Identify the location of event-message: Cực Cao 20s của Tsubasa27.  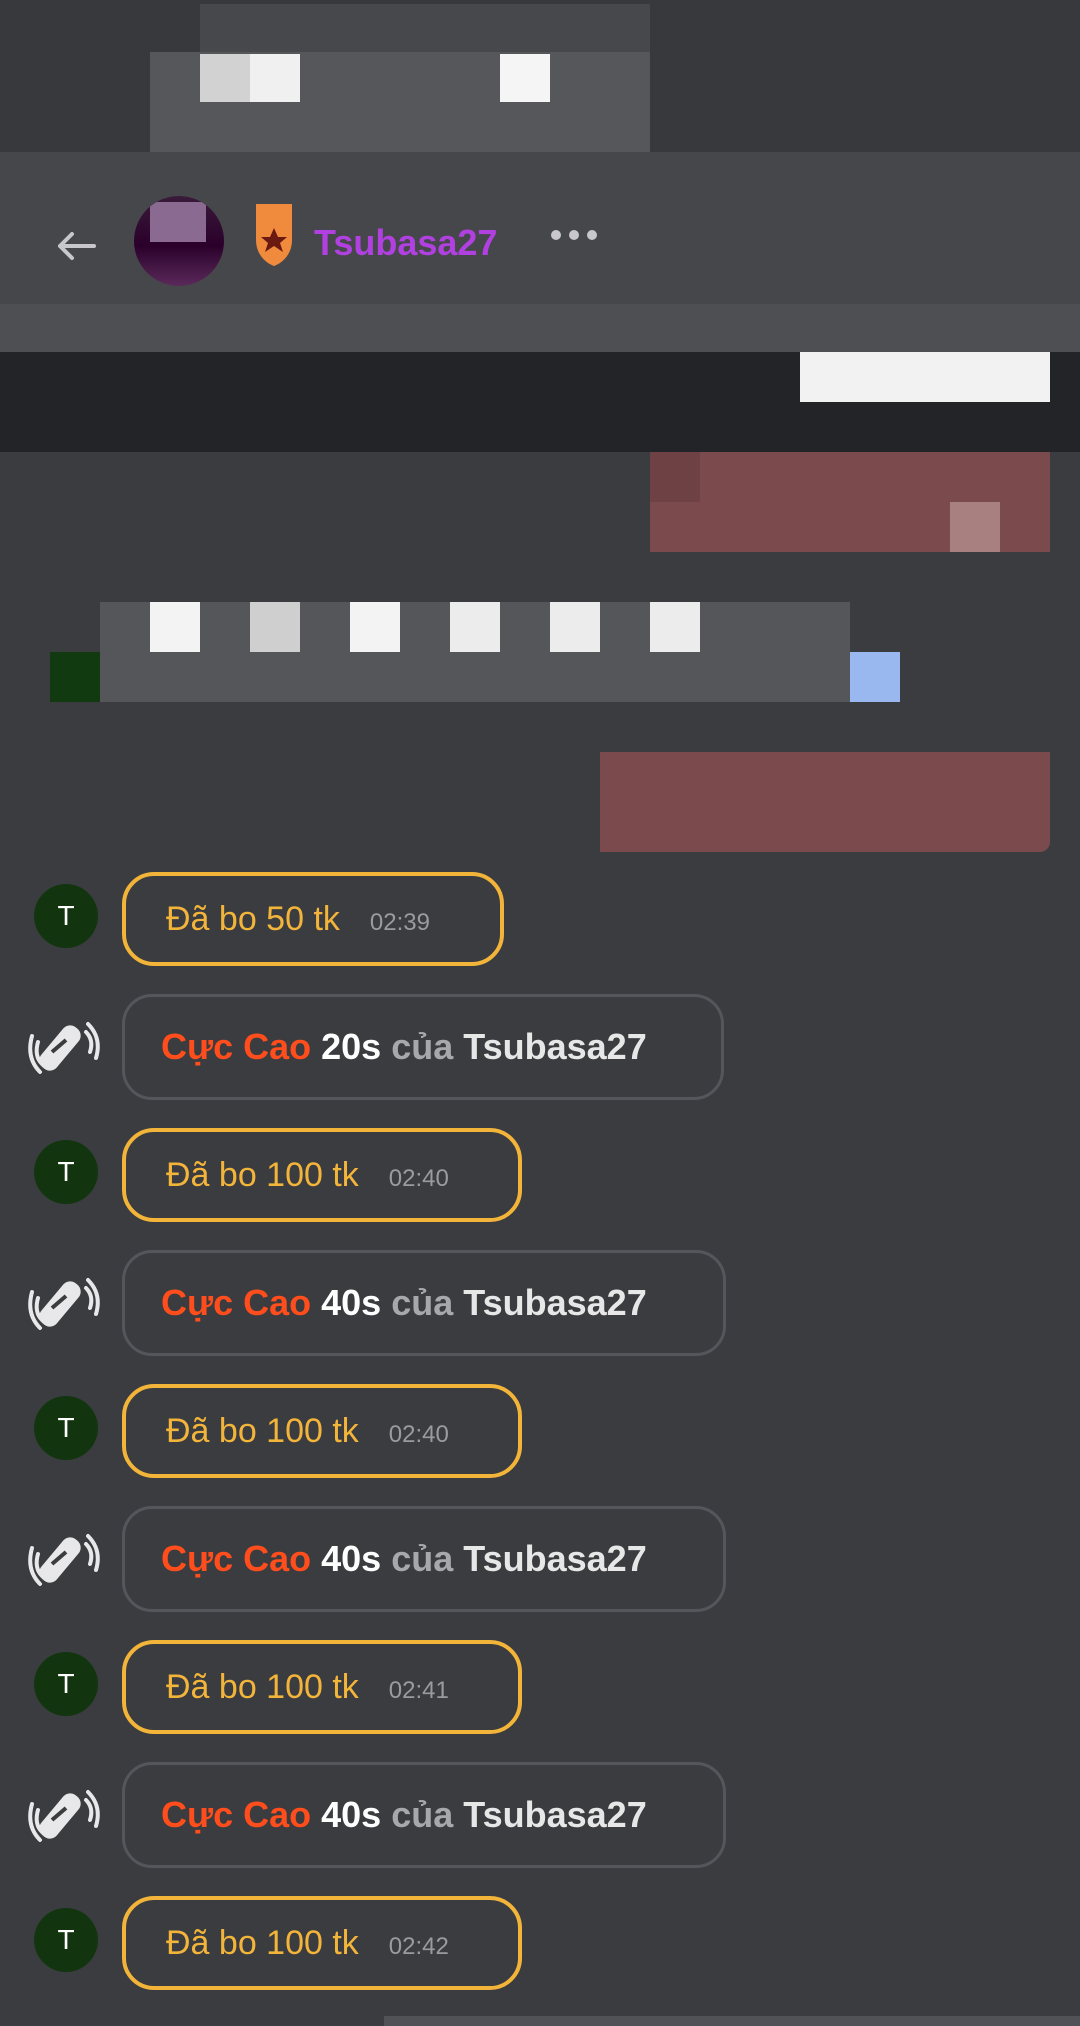
(423, 1047).